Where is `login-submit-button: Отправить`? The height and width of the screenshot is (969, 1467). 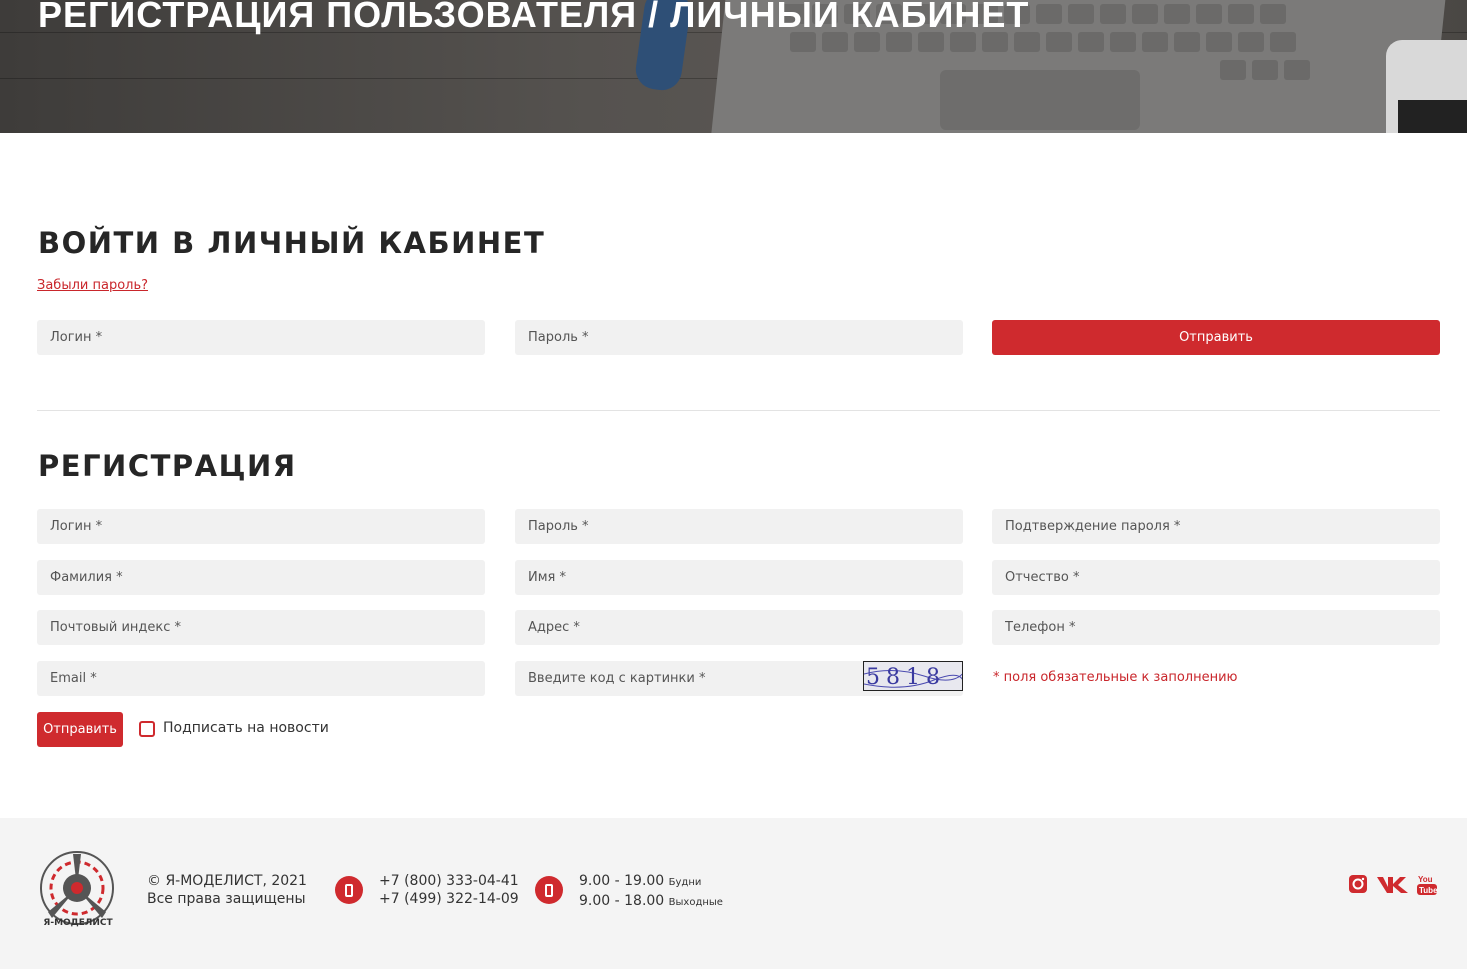 login-submit-button: Отправить is located at coordinates (1216, 337).